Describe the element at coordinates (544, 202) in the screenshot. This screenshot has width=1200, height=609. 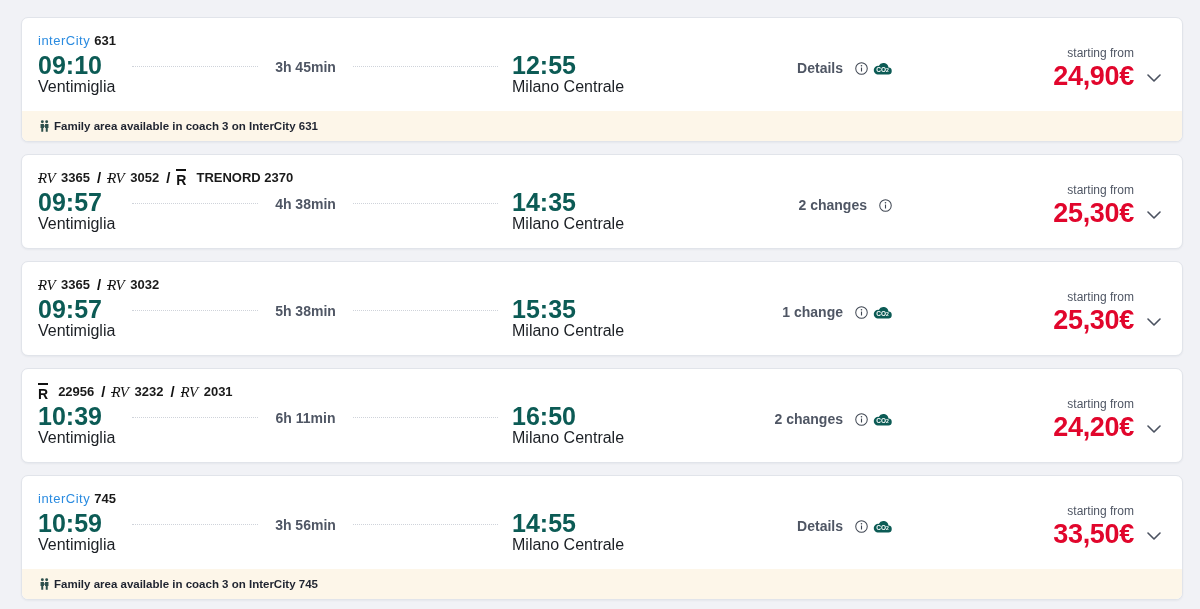
I see `arrival-time: 14:35` at that location.